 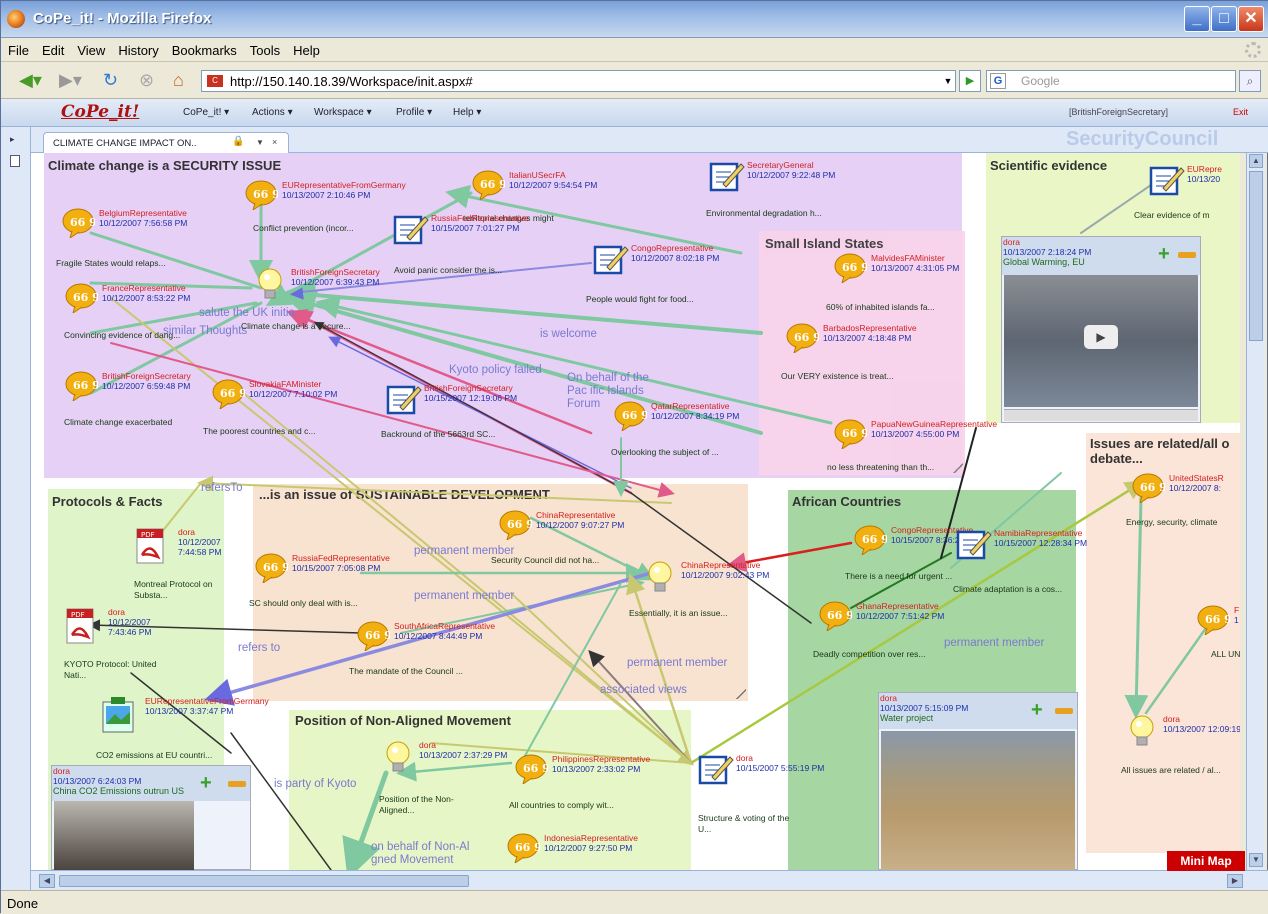 I want to click on menu-file: File, so click(x=18, y=48).